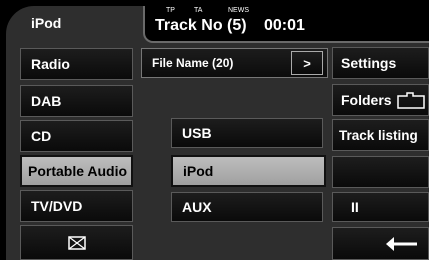  I want to click on file-name-label: File Name (20), so click(193, 63).